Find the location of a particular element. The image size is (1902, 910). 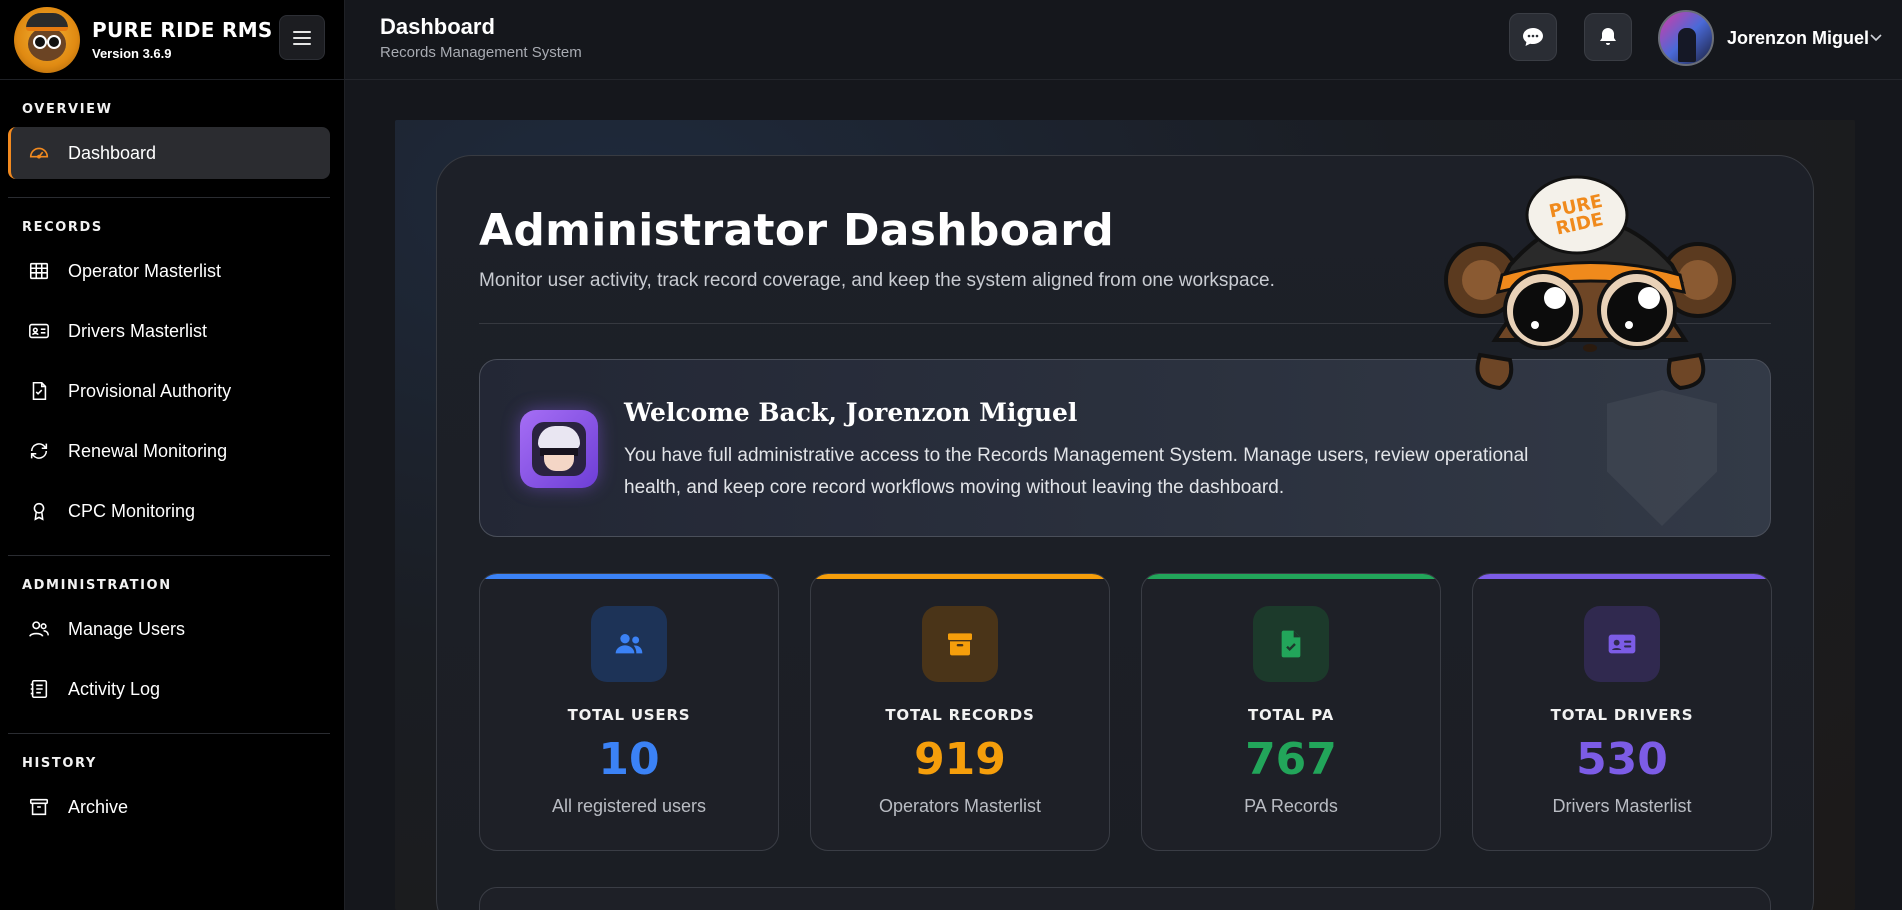

sidebar-item-label: Manage Users is located at coordinates (127, 628).